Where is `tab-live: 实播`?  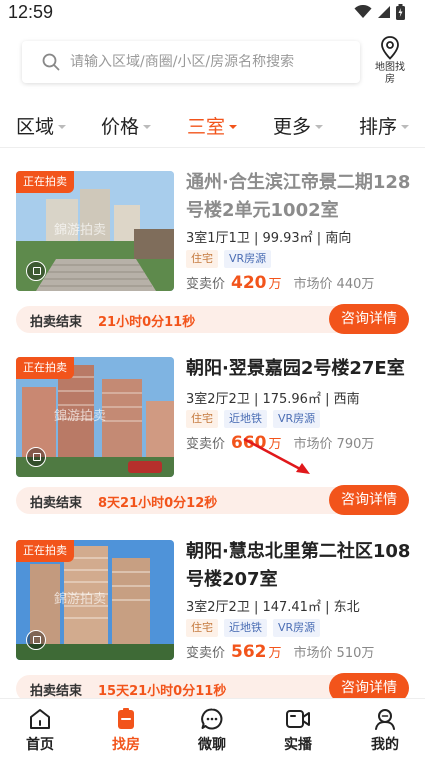
tab-live: 实播 is located at coordinates (298, 730).